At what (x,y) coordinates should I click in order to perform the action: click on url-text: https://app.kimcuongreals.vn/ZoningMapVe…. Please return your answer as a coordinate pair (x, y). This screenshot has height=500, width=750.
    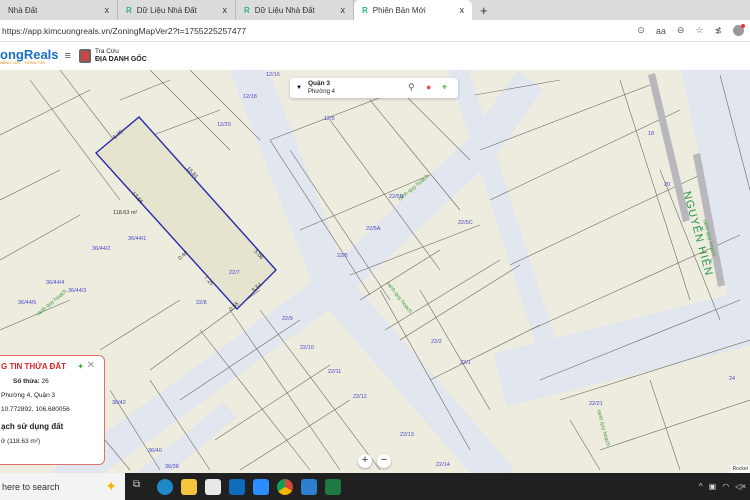
    Looking at the image, I should click on (123, 31).